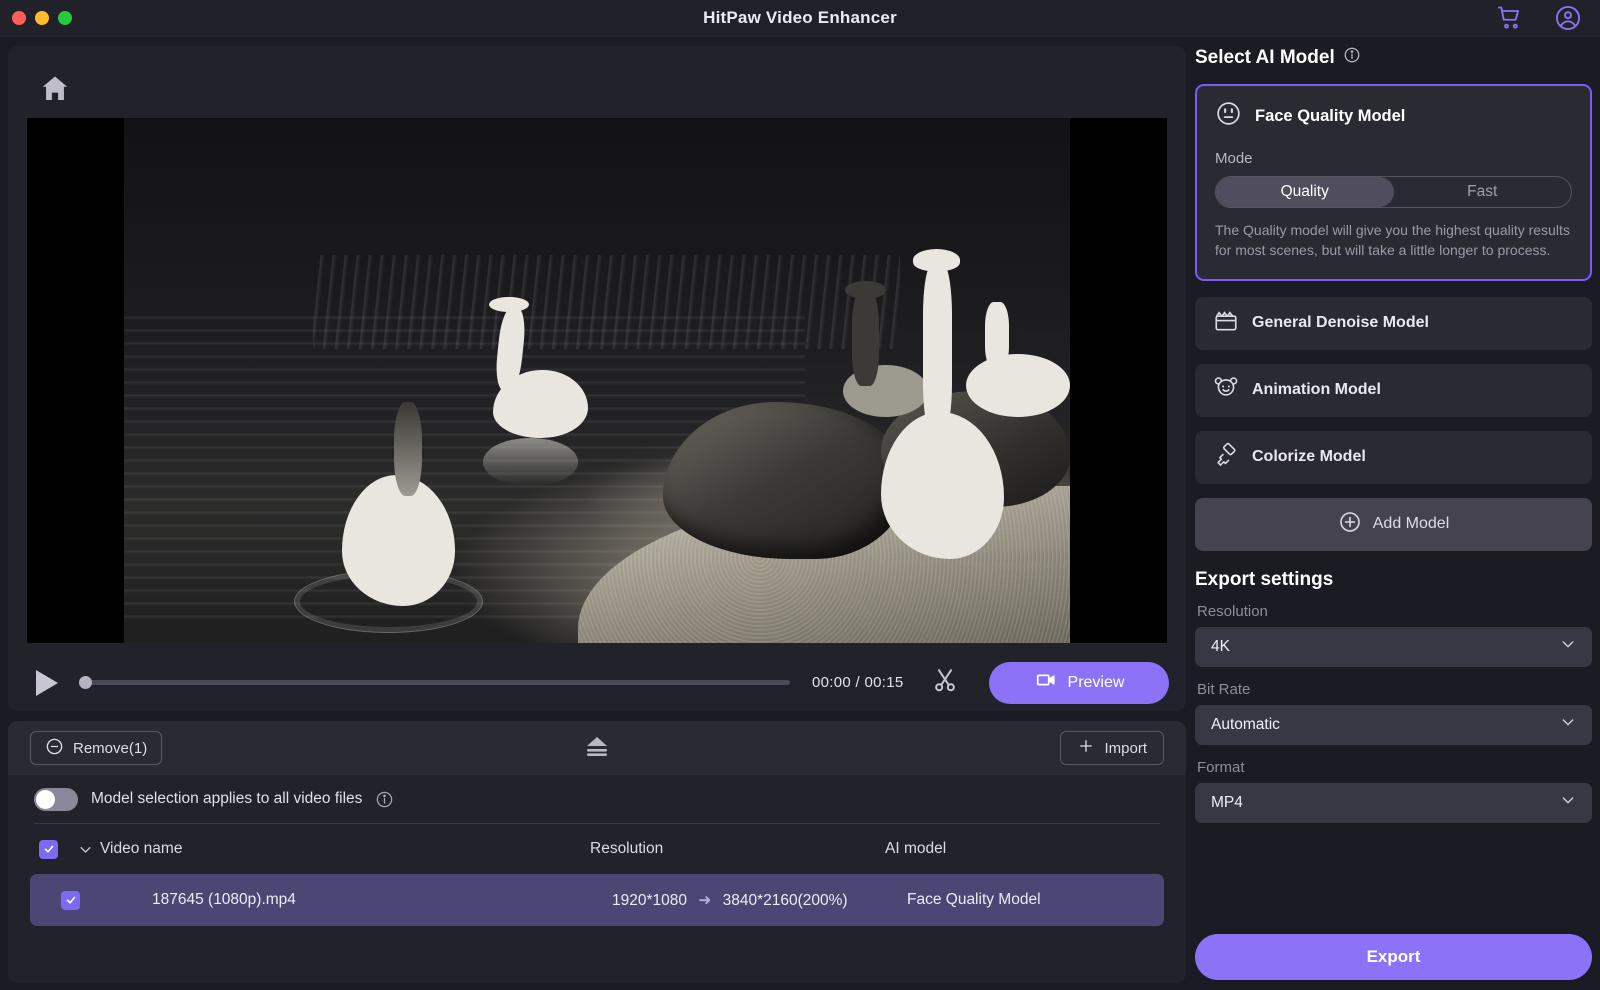 This screenshot has width=1600, height=990. I want to click on model-item-label: Animation Model, so click(1316, 390).